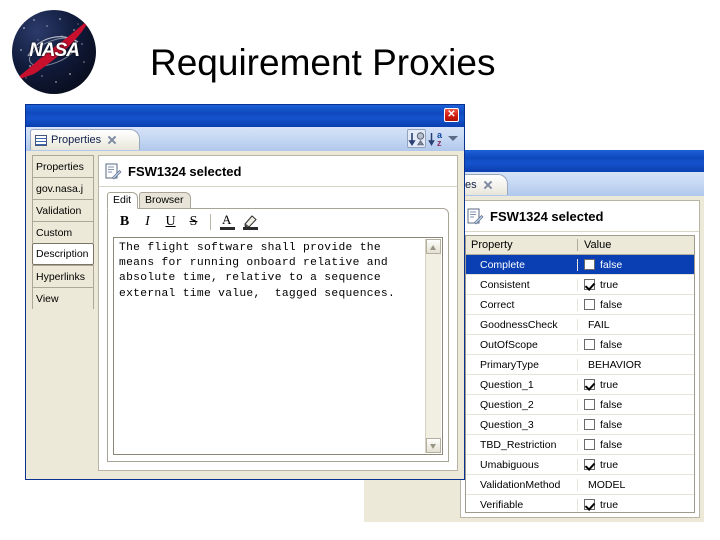  What do you see at coordinates (227, 222) in the screenshot?
I see `font-color-button: A` at bounding box center [227, 222].